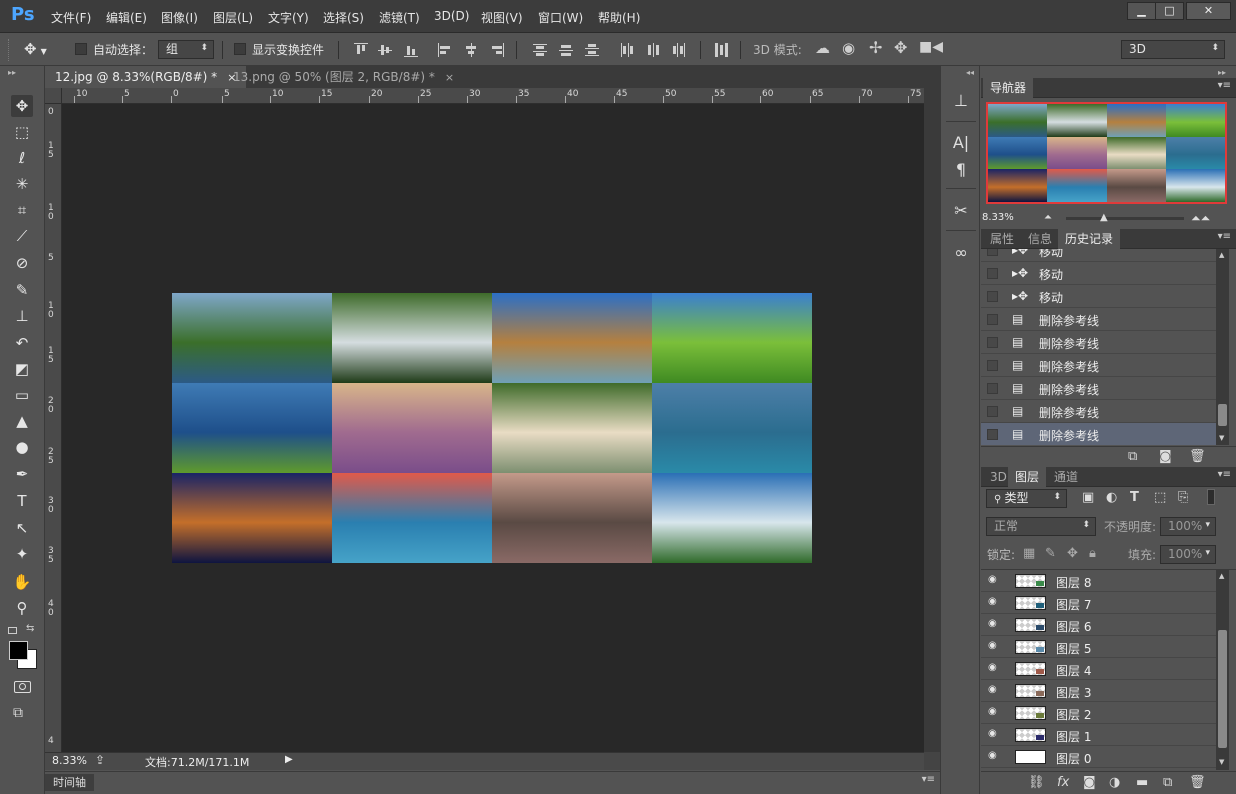  Describe the element at coordinates (497, 50) in the screenshot. I see `align-right-icon` at that location.